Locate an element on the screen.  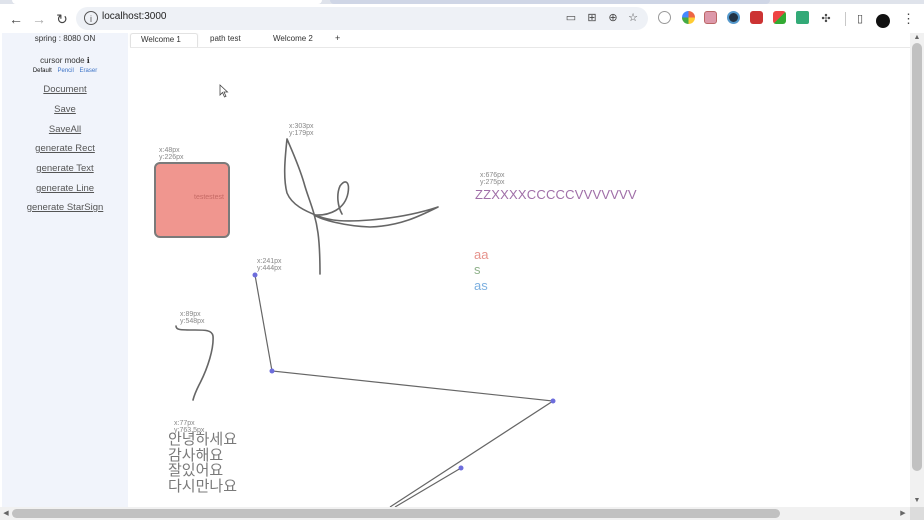
extension-badge-icon is located at coordinates (710, 17).